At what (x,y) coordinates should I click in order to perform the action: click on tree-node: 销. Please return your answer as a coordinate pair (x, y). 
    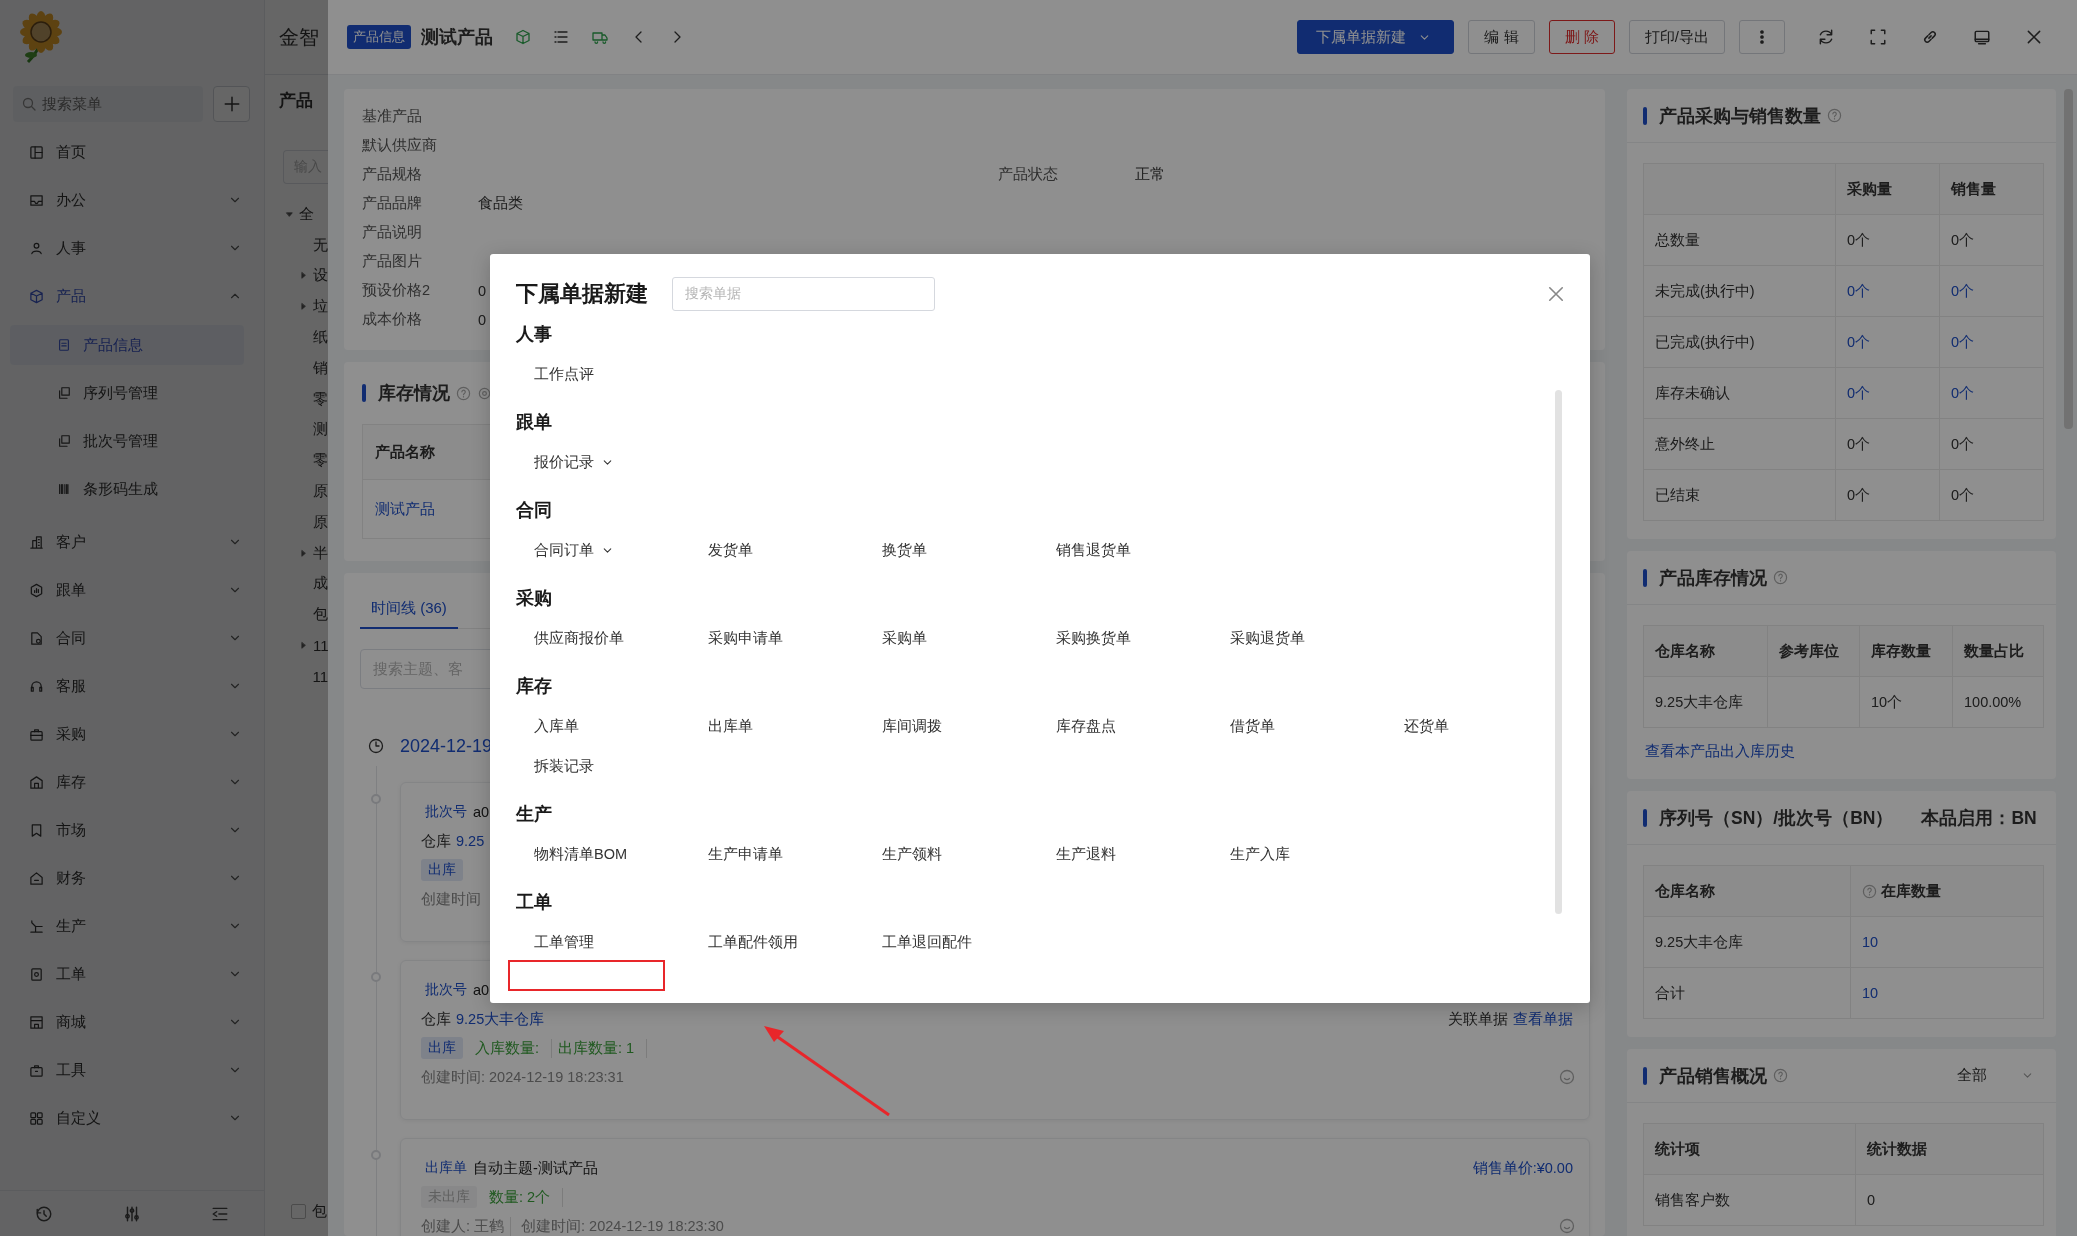
    Looking at the image, I should click on (296, 368).